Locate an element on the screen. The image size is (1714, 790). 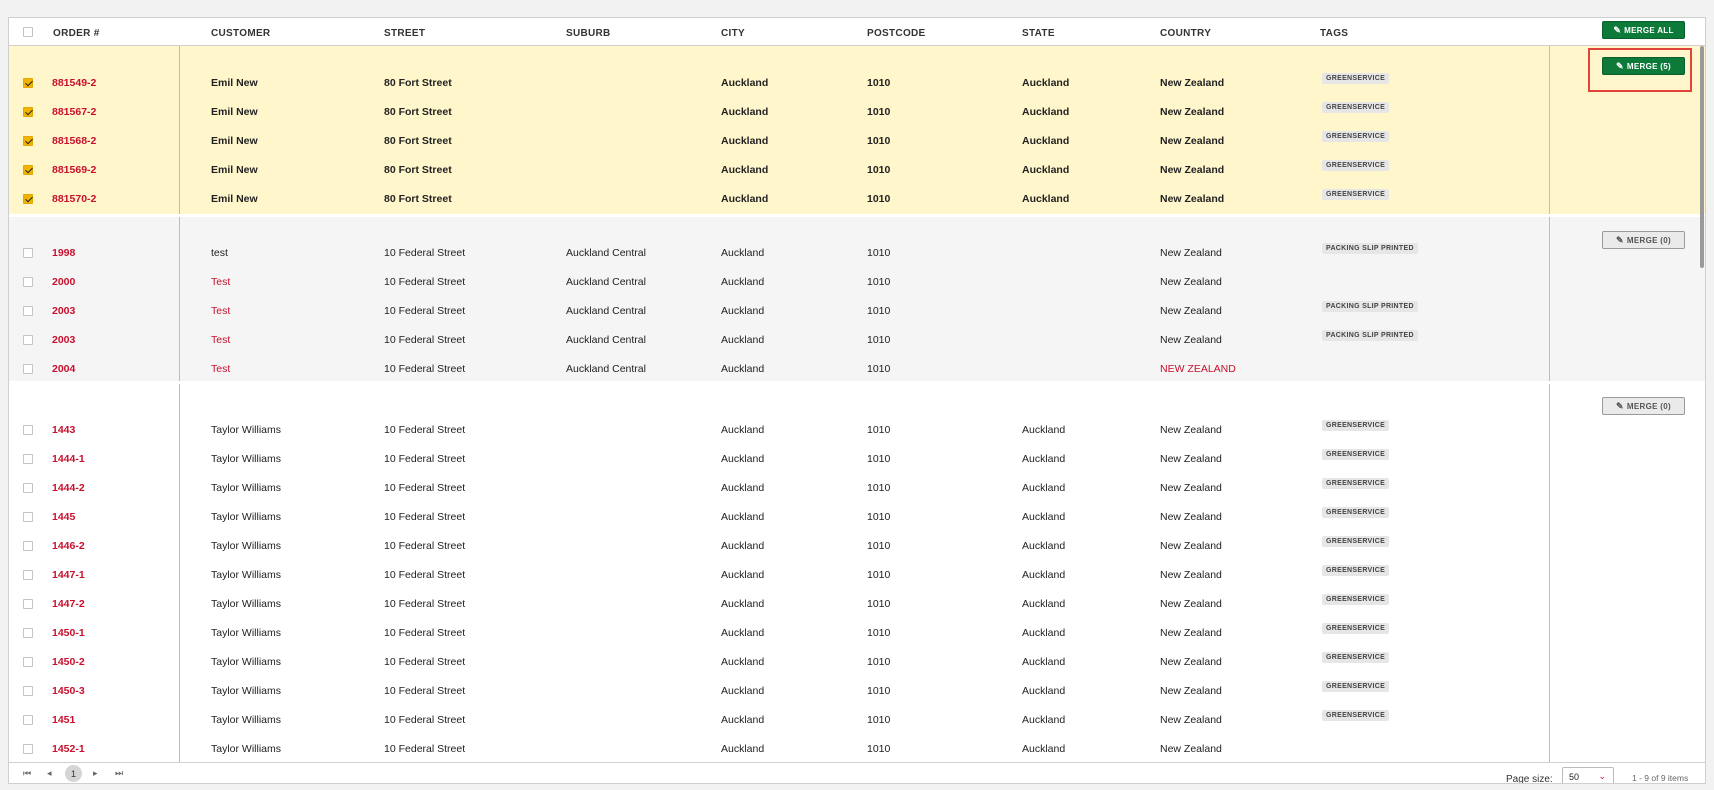
cell-order: 1445 is located at coordinates (63, 517).